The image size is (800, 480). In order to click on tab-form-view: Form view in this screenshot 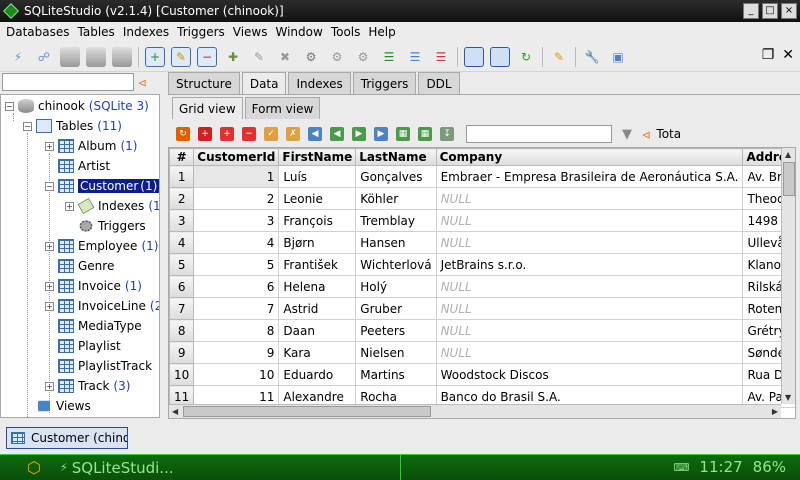, I will do `click(282, 108)`.